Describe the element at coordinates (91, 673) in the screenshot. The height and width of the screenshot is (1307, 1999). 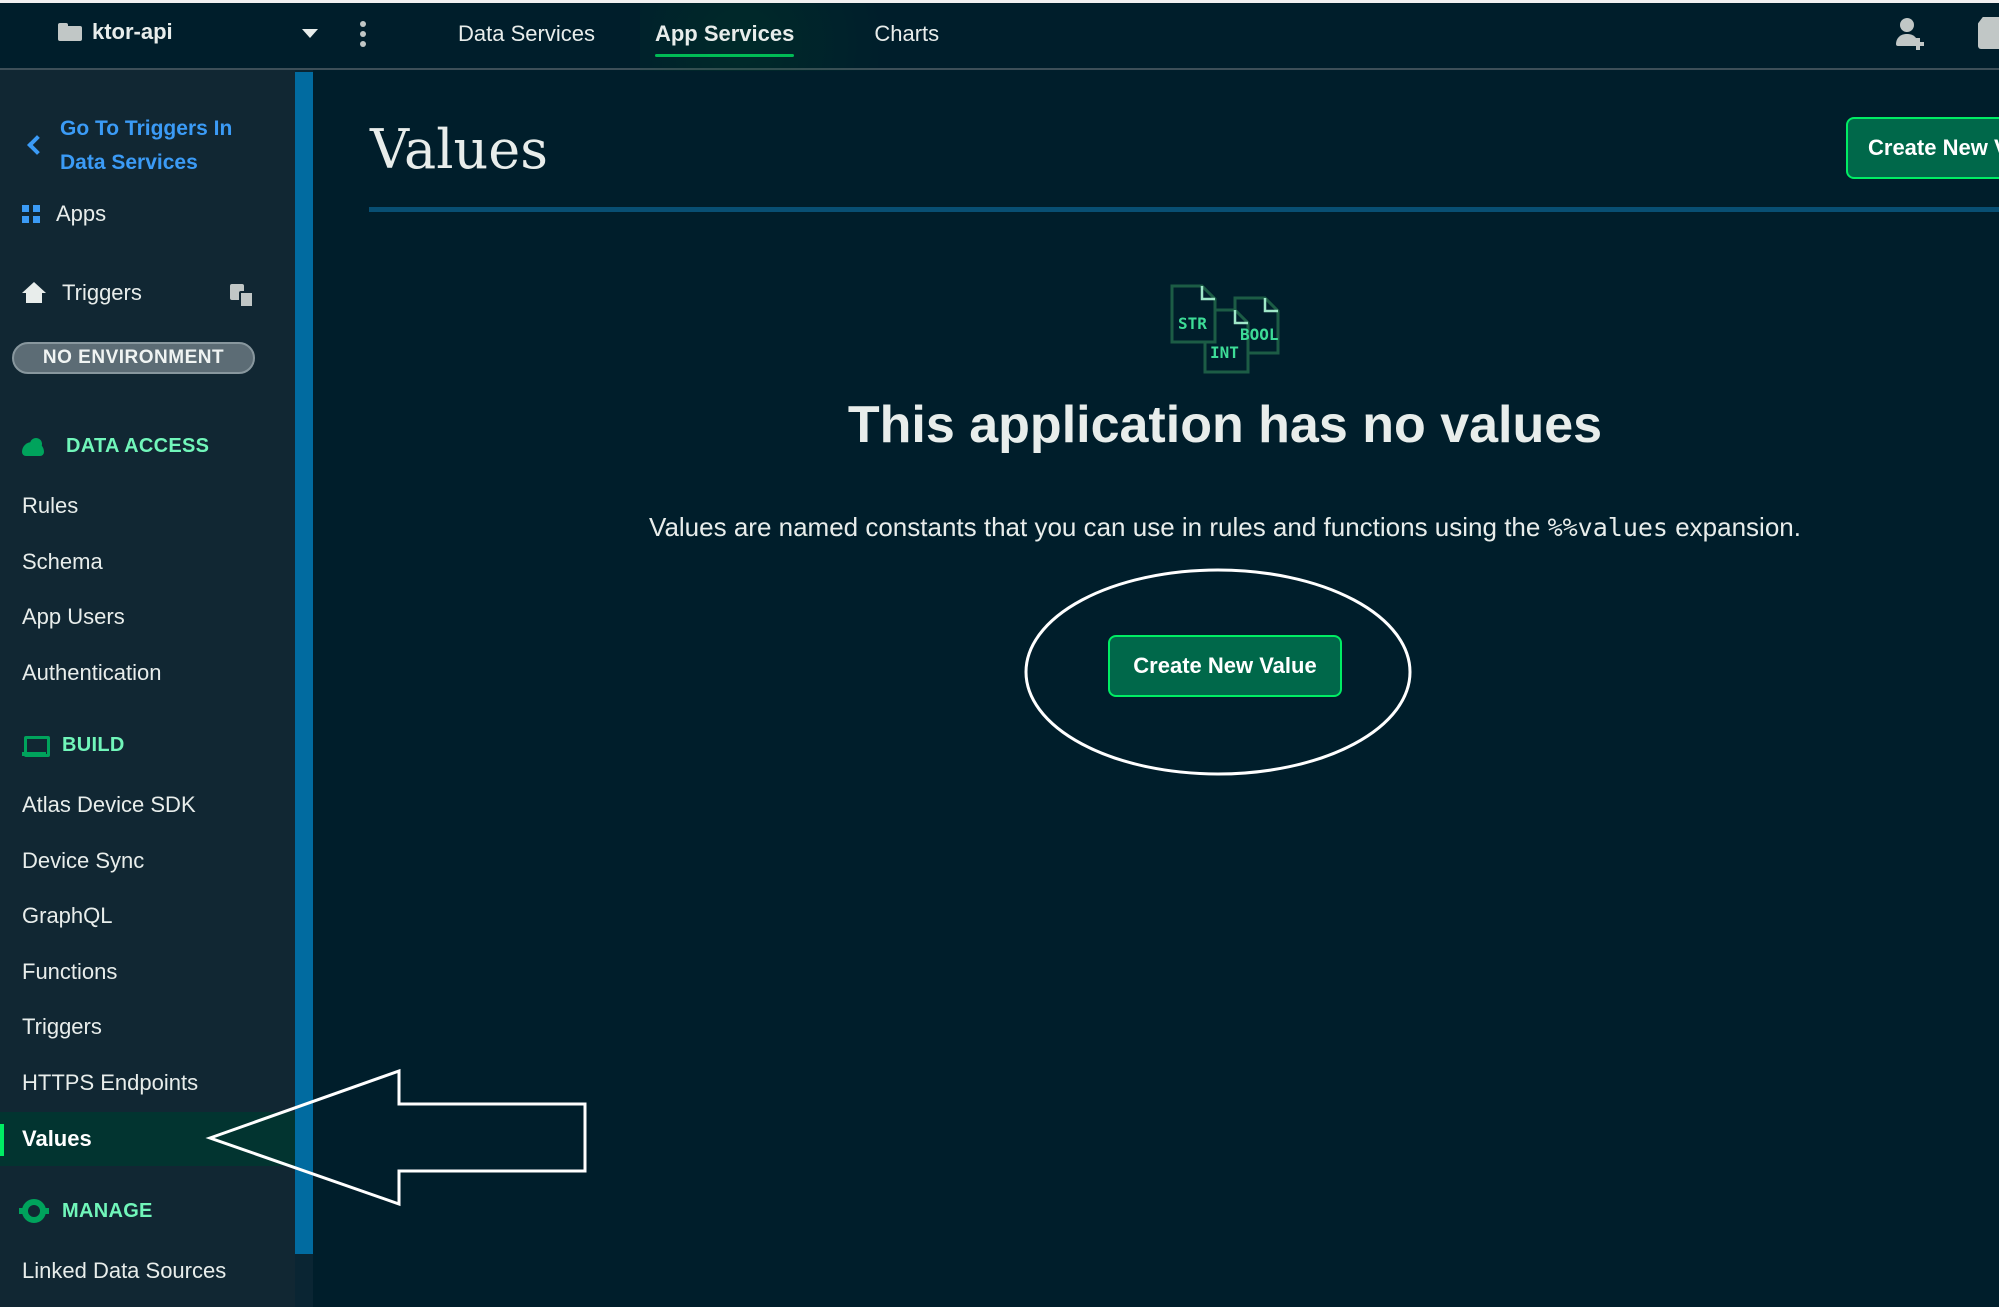
I see `sidebar-item-authentication: Authentication` at that location.